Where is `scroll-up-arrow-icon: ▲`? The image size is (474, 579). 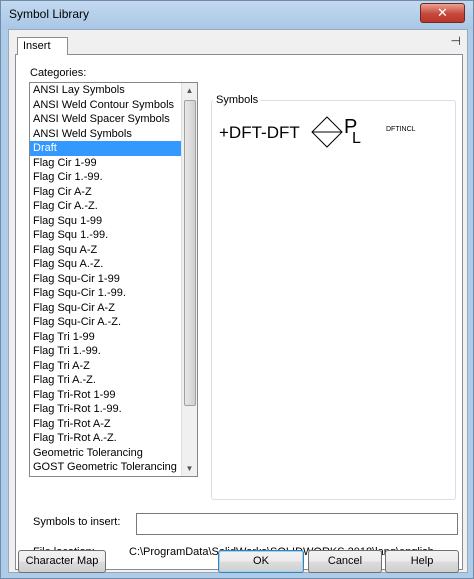 scroll-up-arrow-icon: ▲ is located at coordinates (189, 90).